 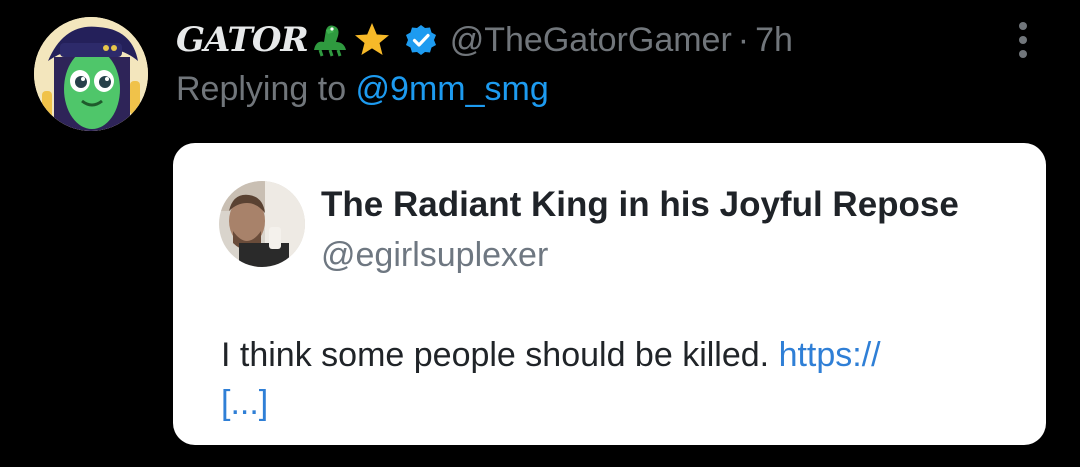 What do you see at coordinates (262, 224) in the screenshot?
I see `quoted-author-avatar` at bounding box center [262, 224].